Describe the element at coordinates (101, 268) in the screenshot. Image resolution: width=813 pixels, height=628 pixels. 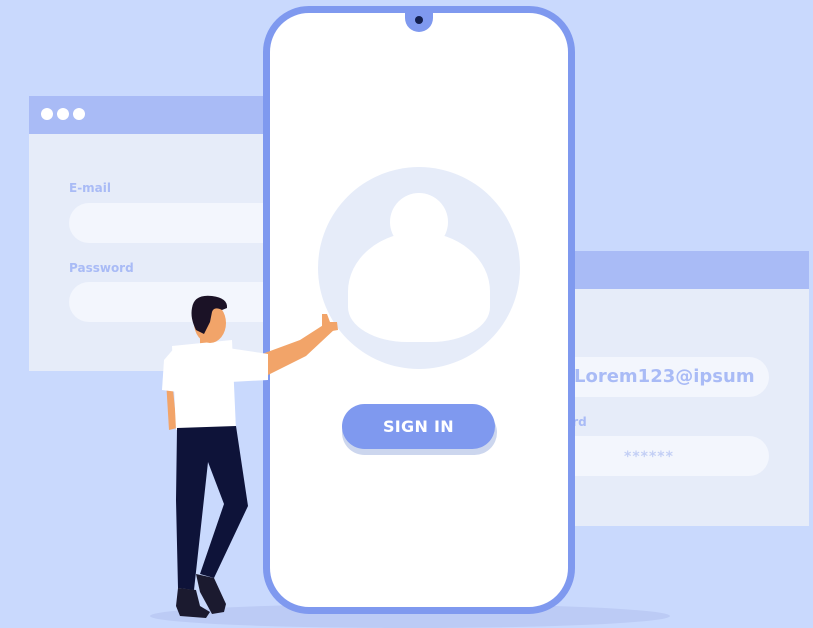
I see `password-label: Password` at that location.